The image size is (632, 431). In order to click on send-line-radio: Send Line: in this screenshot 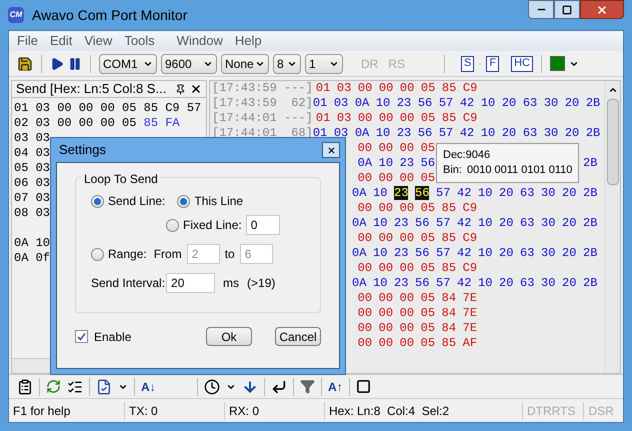, I will do `click(128, 201)`.